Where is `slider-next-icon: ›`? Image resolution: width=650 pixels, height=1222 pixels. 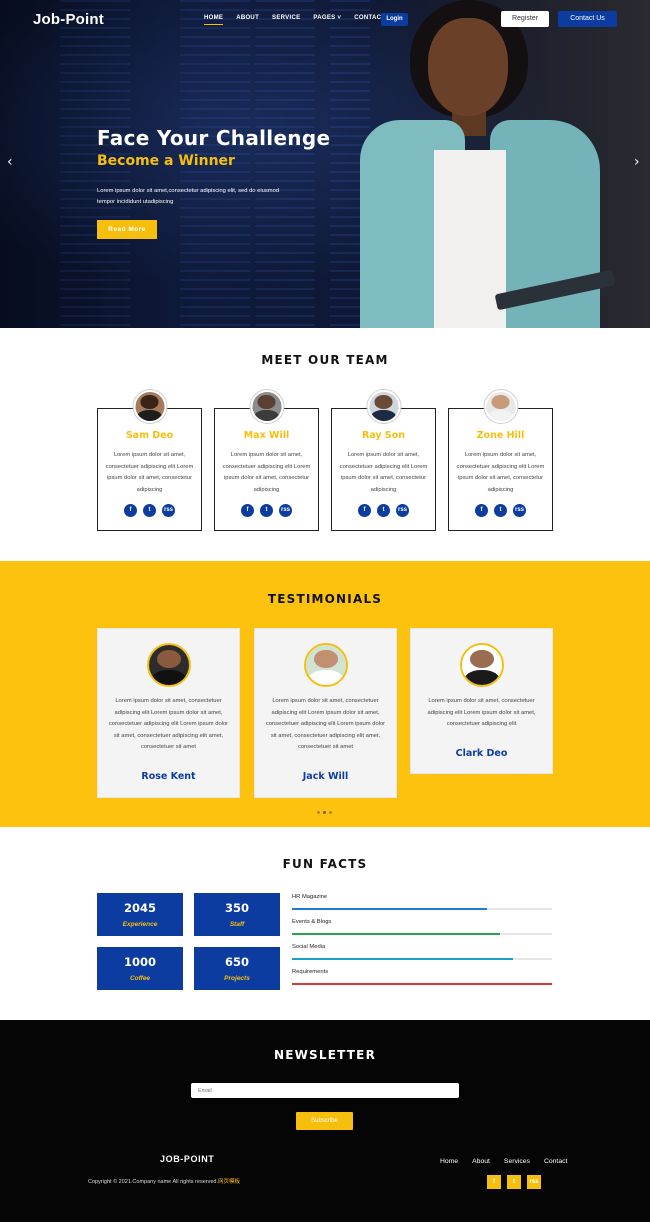
slider-next-icon: › is located at coordinates (637, 162).